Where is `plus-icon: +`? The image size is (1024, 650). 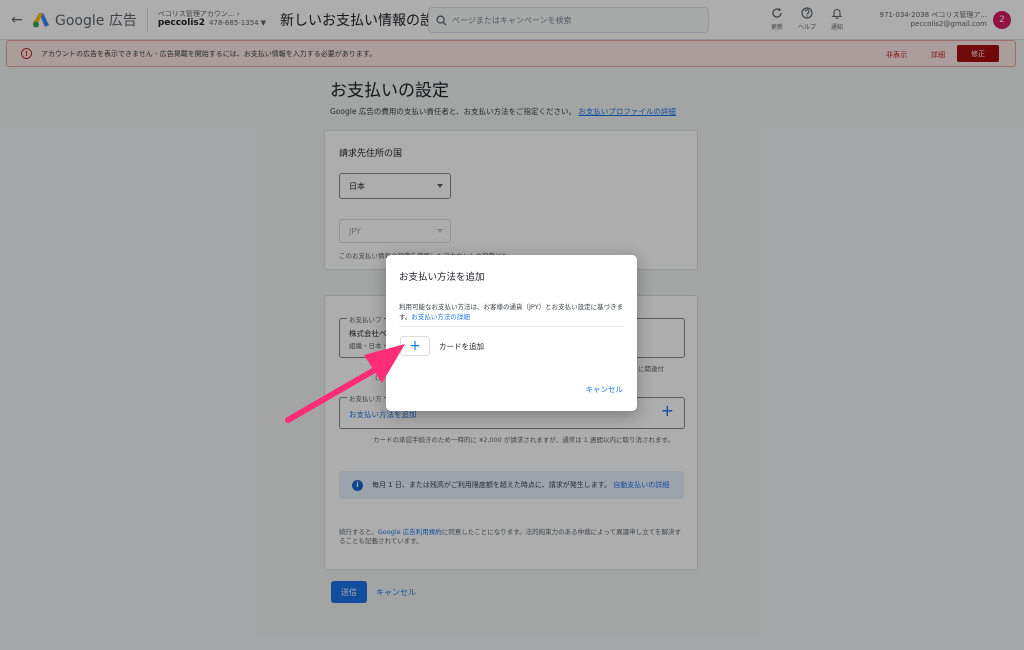
plus-icon: + is located at coordinates (415, 346).